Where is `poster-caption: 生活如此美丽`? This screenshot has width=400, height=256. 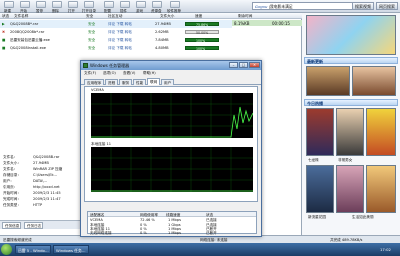 poster-caption: 生活如此美丽 is located at coordinates (363, 217).